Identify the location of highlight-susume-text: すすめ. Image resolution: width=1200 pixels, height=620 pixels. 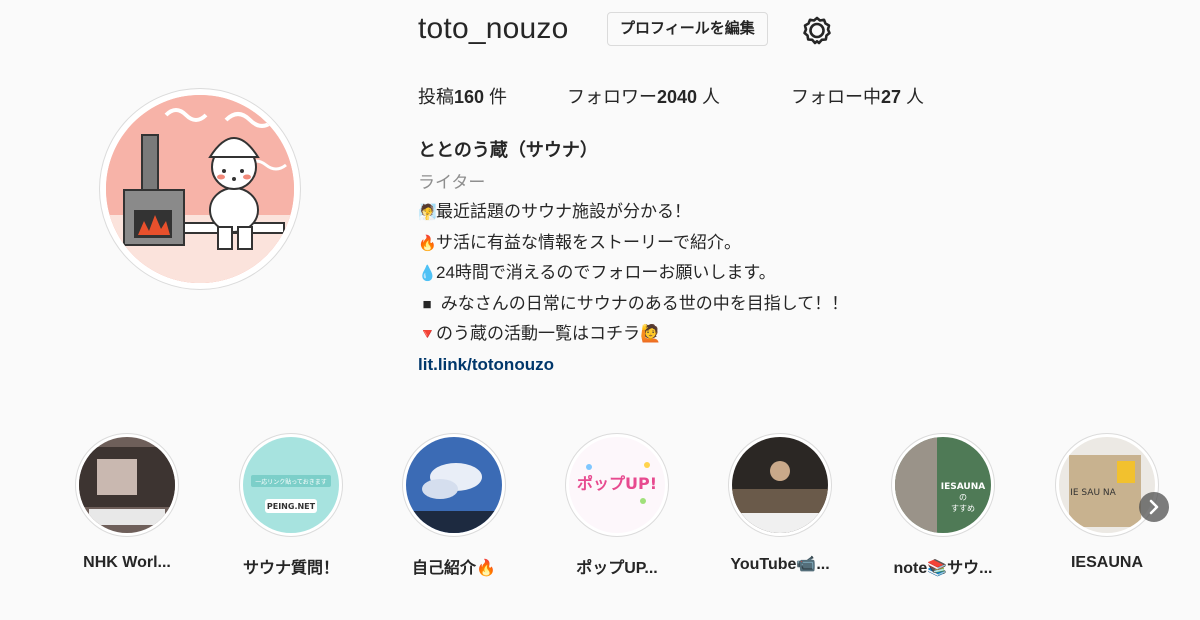
(963, 508).